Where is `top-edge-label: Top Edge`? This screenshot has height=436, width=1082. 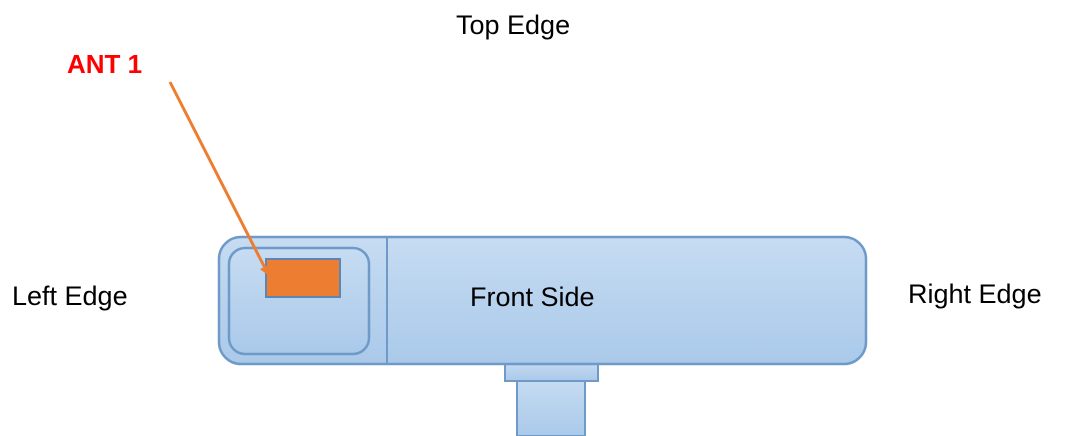 top-edge-label: Top Edge is located at coordinates (513, 25).